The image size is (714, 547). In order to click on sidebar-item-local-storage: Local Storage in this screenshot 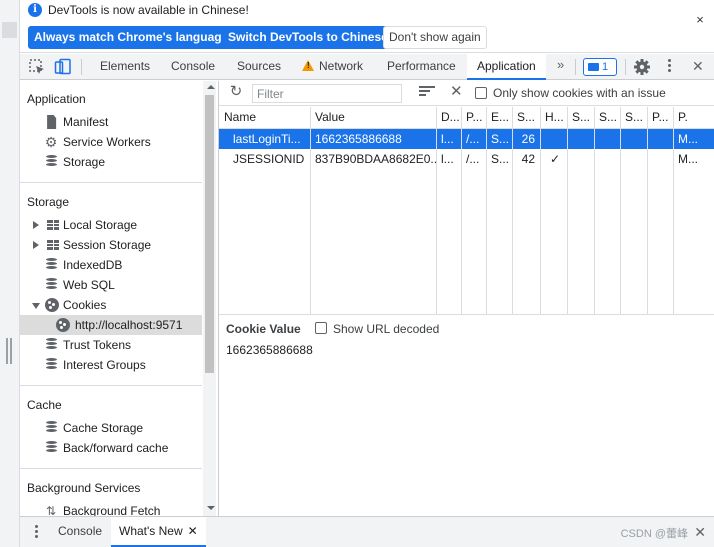, I will do `click(111, 225)`.